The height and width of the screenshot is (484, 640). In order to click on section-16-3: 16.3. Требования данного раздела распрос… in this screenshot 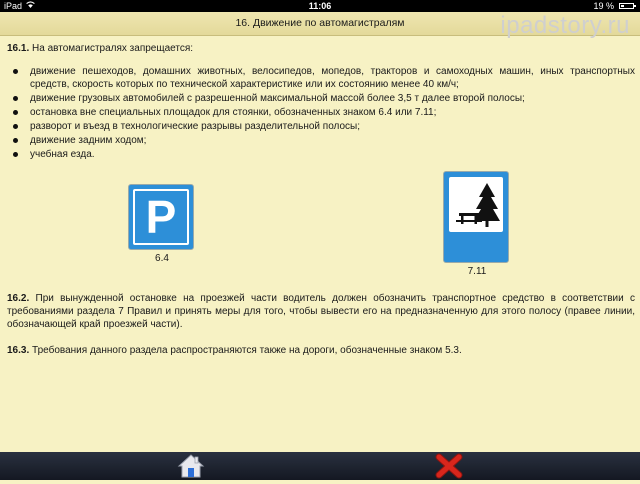, I will do `click(321, 350)`.